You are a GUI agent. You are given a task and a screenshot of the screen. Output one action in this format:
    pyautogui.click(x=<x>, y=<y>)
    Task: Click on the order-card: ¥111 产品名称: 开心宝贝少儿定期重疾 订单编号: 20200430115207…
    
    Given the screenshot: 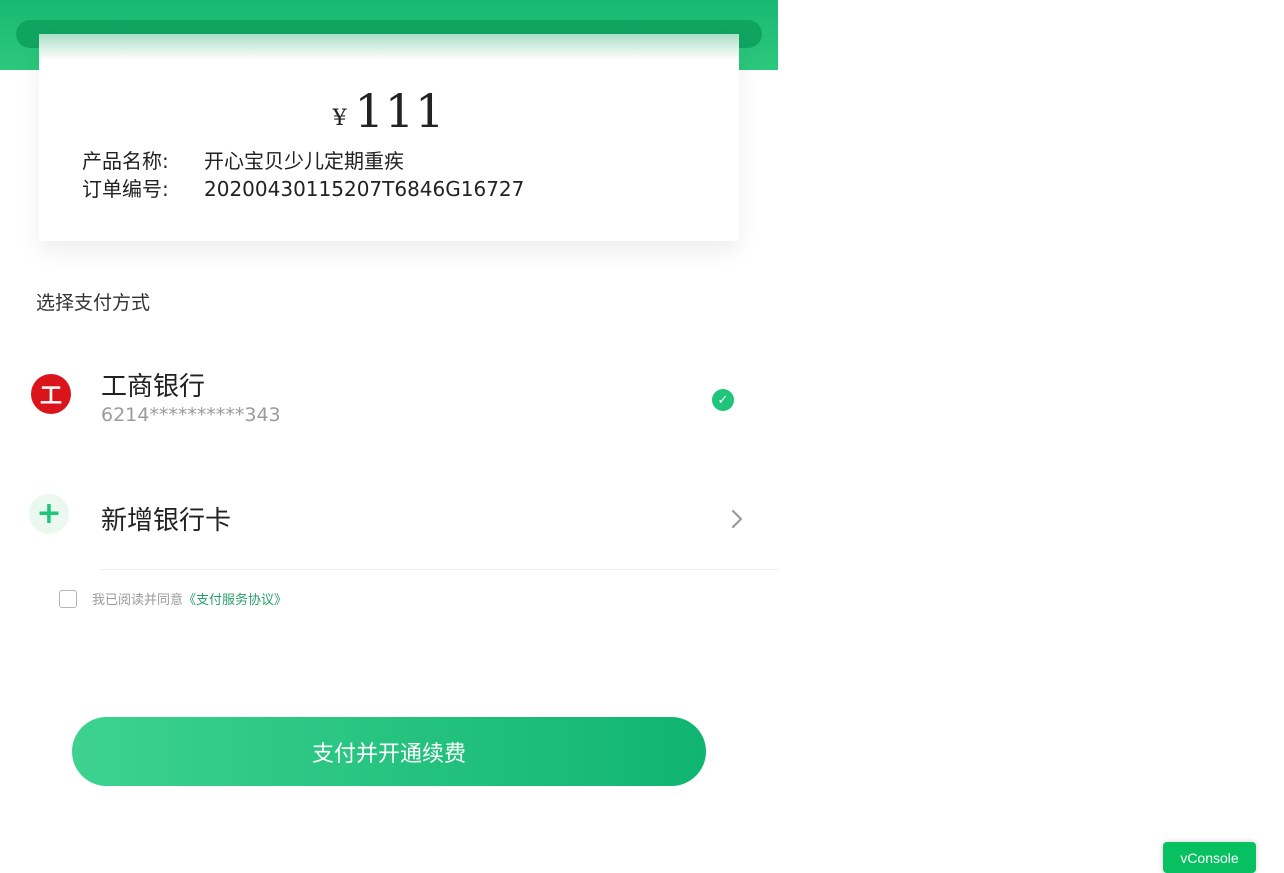 What is the action you would take?
    pyautogui.click(x=389, y=137)
    